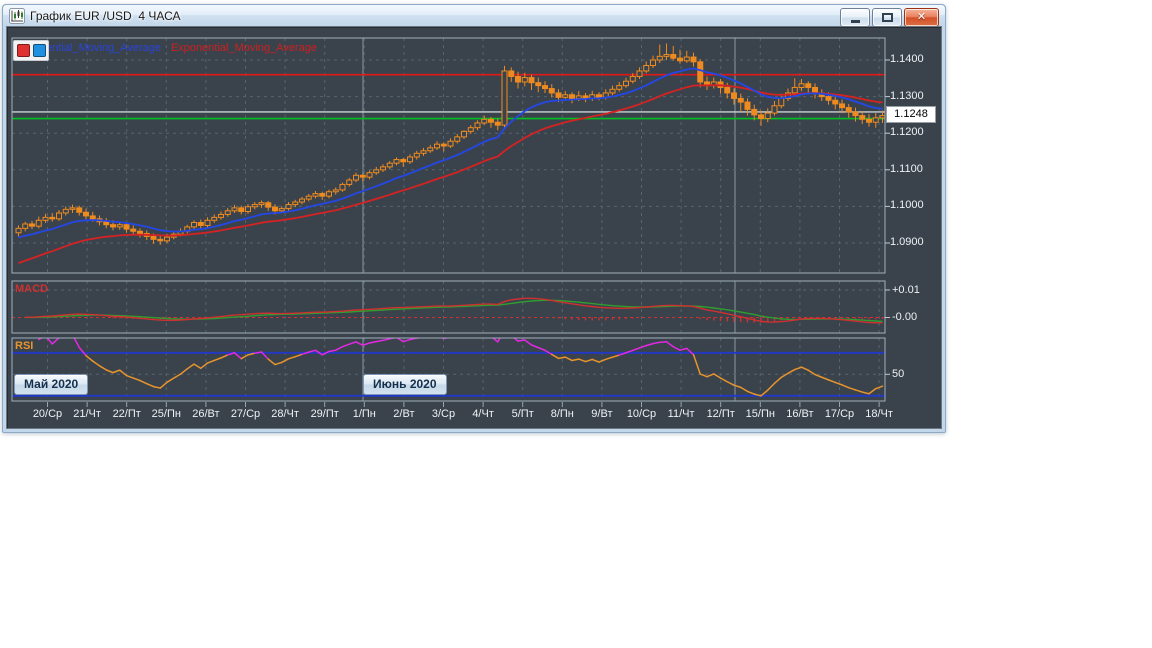 This screenshot has width=1152, height=648. I want to click on ema-red-toggle-button, so click(23, 50).